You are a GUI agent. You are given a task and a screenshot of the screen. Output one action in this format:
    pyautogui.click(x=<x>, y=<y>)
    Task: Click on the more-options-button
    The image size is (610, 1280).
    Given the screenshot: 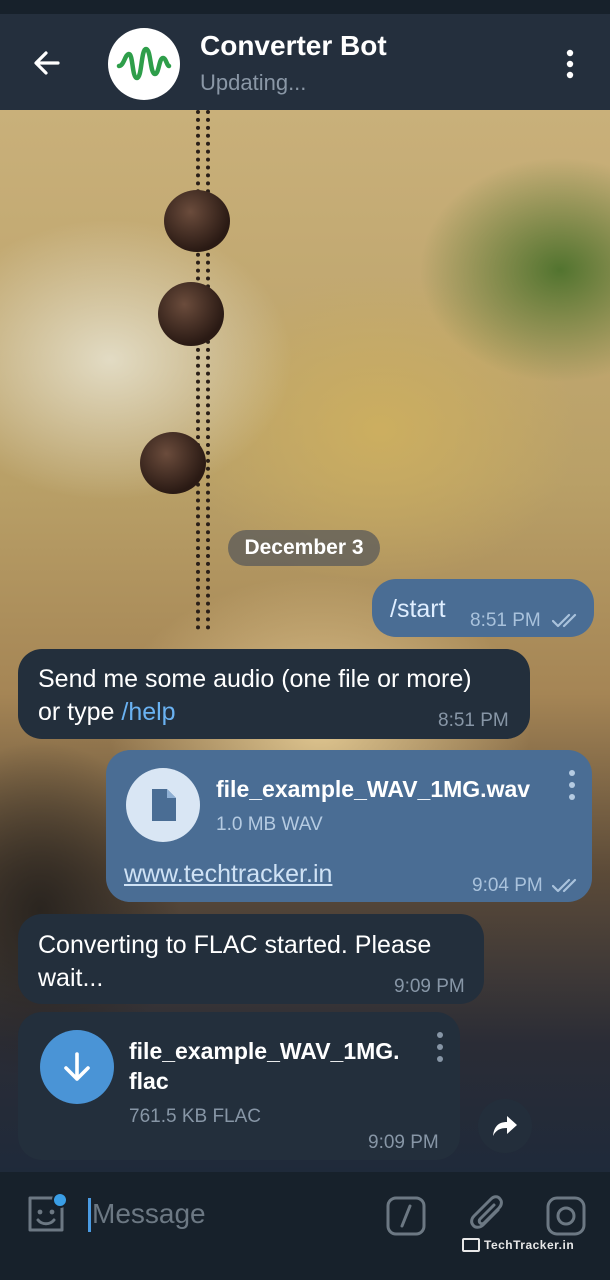 What is the action you would take?
    pyautogui.click(x=570, y=64)
    